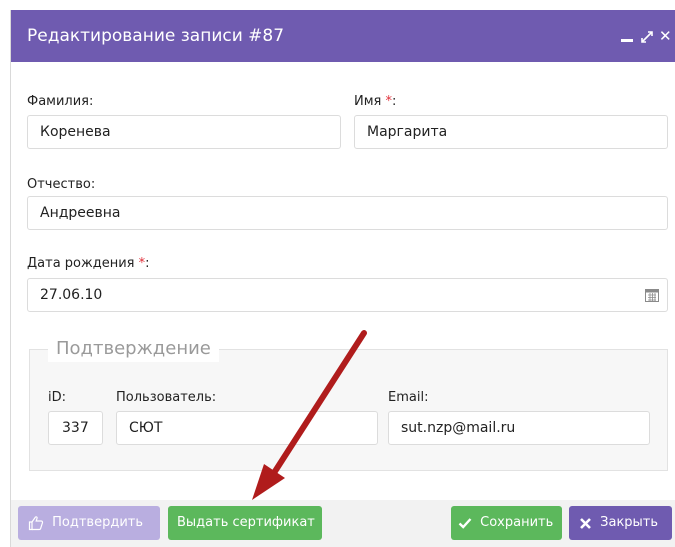 This screenshot has height=547, width=675. I want to click on dialog-title: Редактирование записи #87, so click(156, 36).